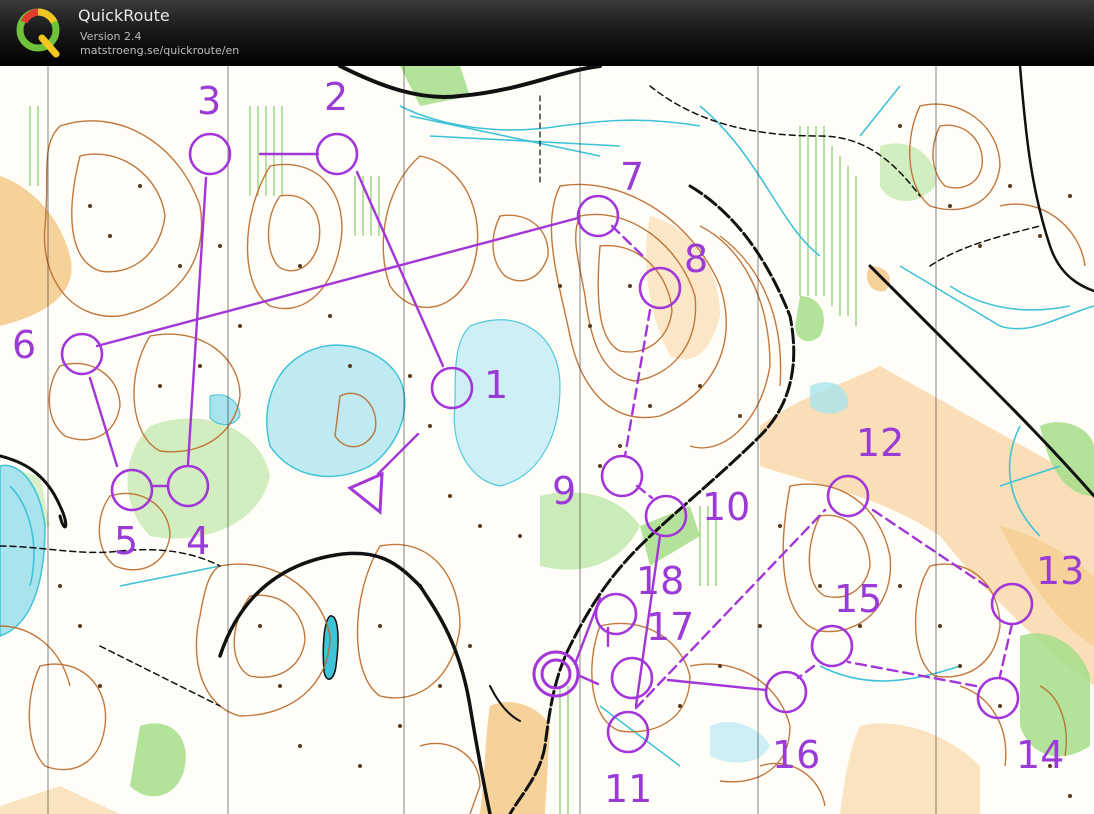 The image size is (1094, 814). Describe the element at coordinates (696, 259) in the screenshot. I see `control-label-8: 8` at that location.